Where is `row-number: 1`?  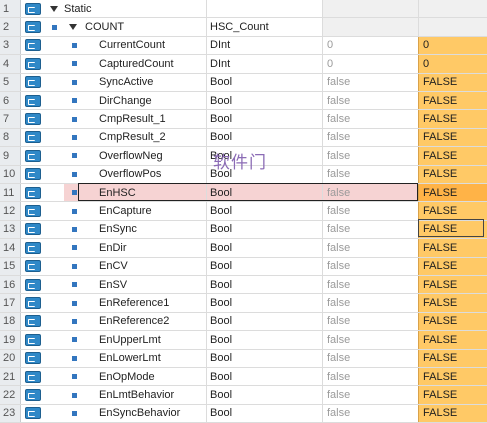 row-number: 1 is located at coordinates (10, 9).